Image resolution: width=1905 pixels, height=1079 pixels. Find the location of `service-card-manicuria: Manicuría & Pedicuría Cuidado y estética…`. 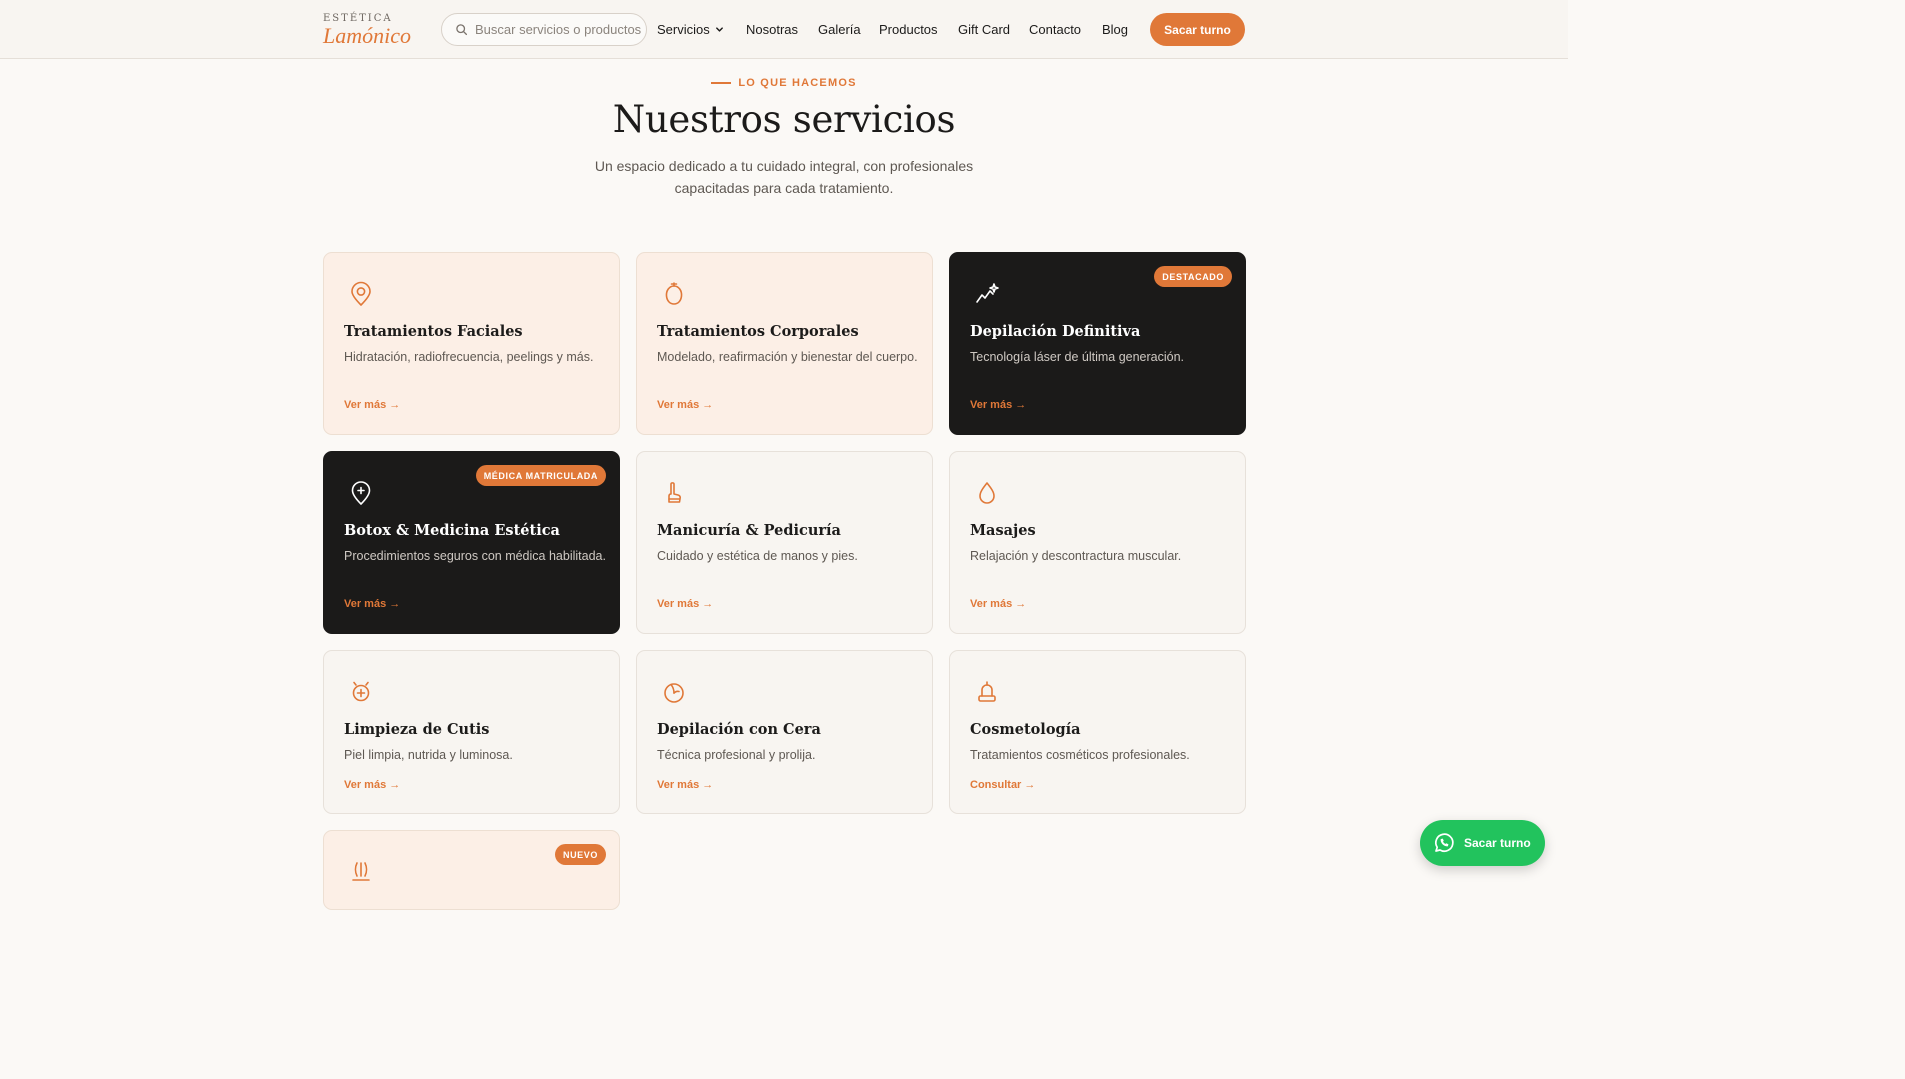

service-card-manicuria: Manicuría & Pedicuría Cuidado y estética… is located at coordinates (784, 542).